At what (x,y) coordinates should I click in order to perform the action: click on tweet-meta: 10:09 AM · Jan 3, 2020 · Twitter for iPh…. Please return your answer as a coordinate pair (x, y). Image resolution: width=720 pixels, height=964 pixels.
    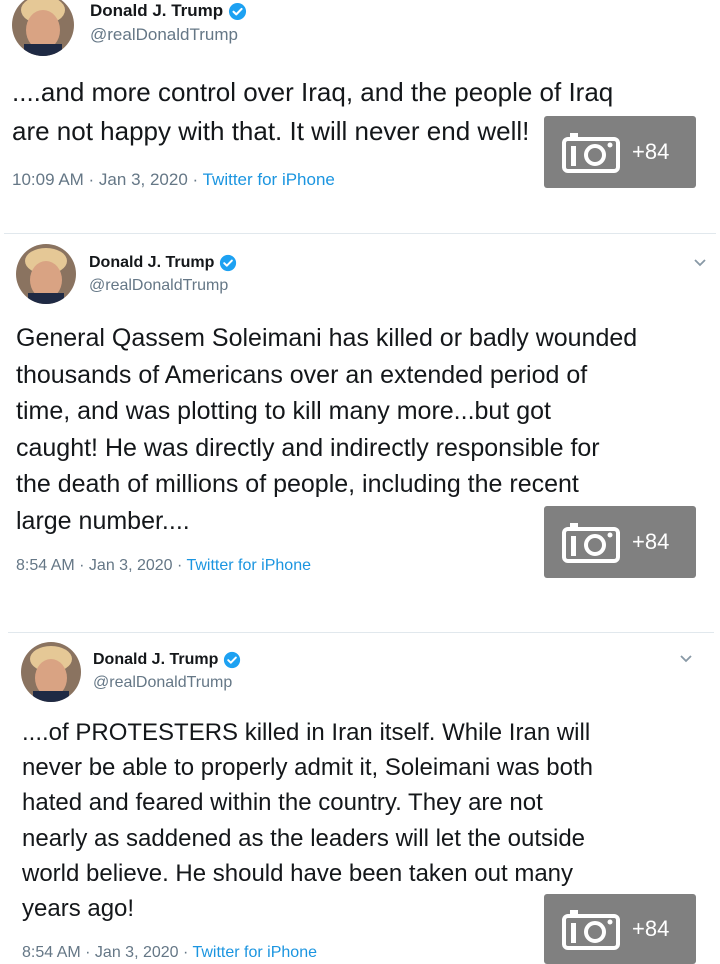
    Looking at the image, I should click on (173, 180).